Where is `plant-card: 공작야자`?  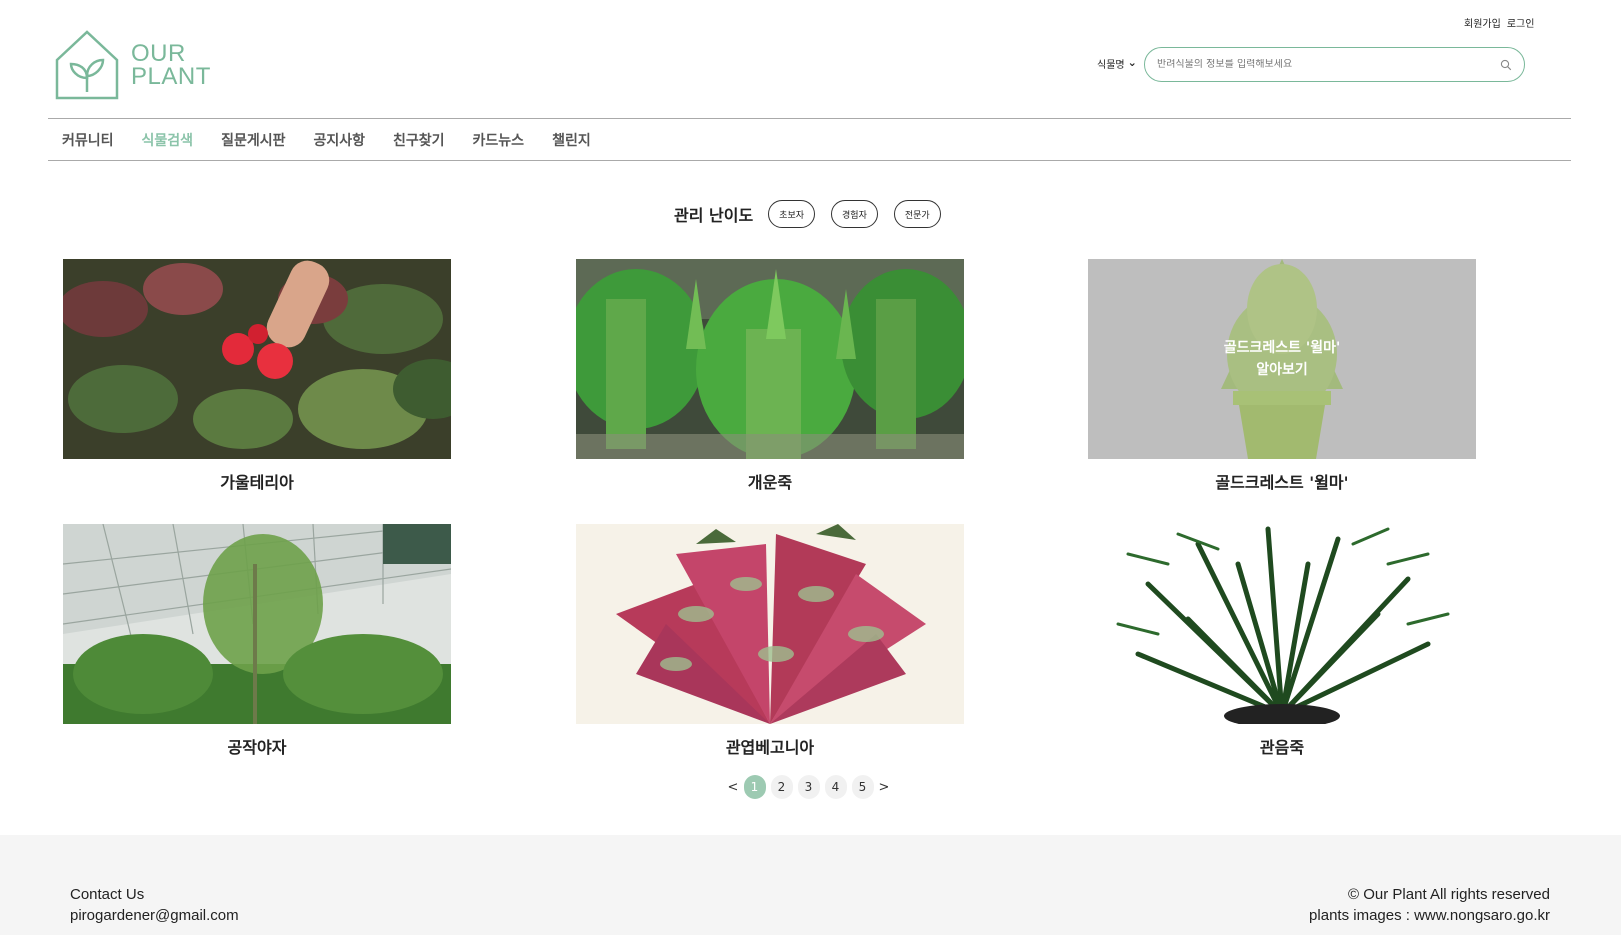
plant-card: 공작야자 is located at coordinates (257, 641).